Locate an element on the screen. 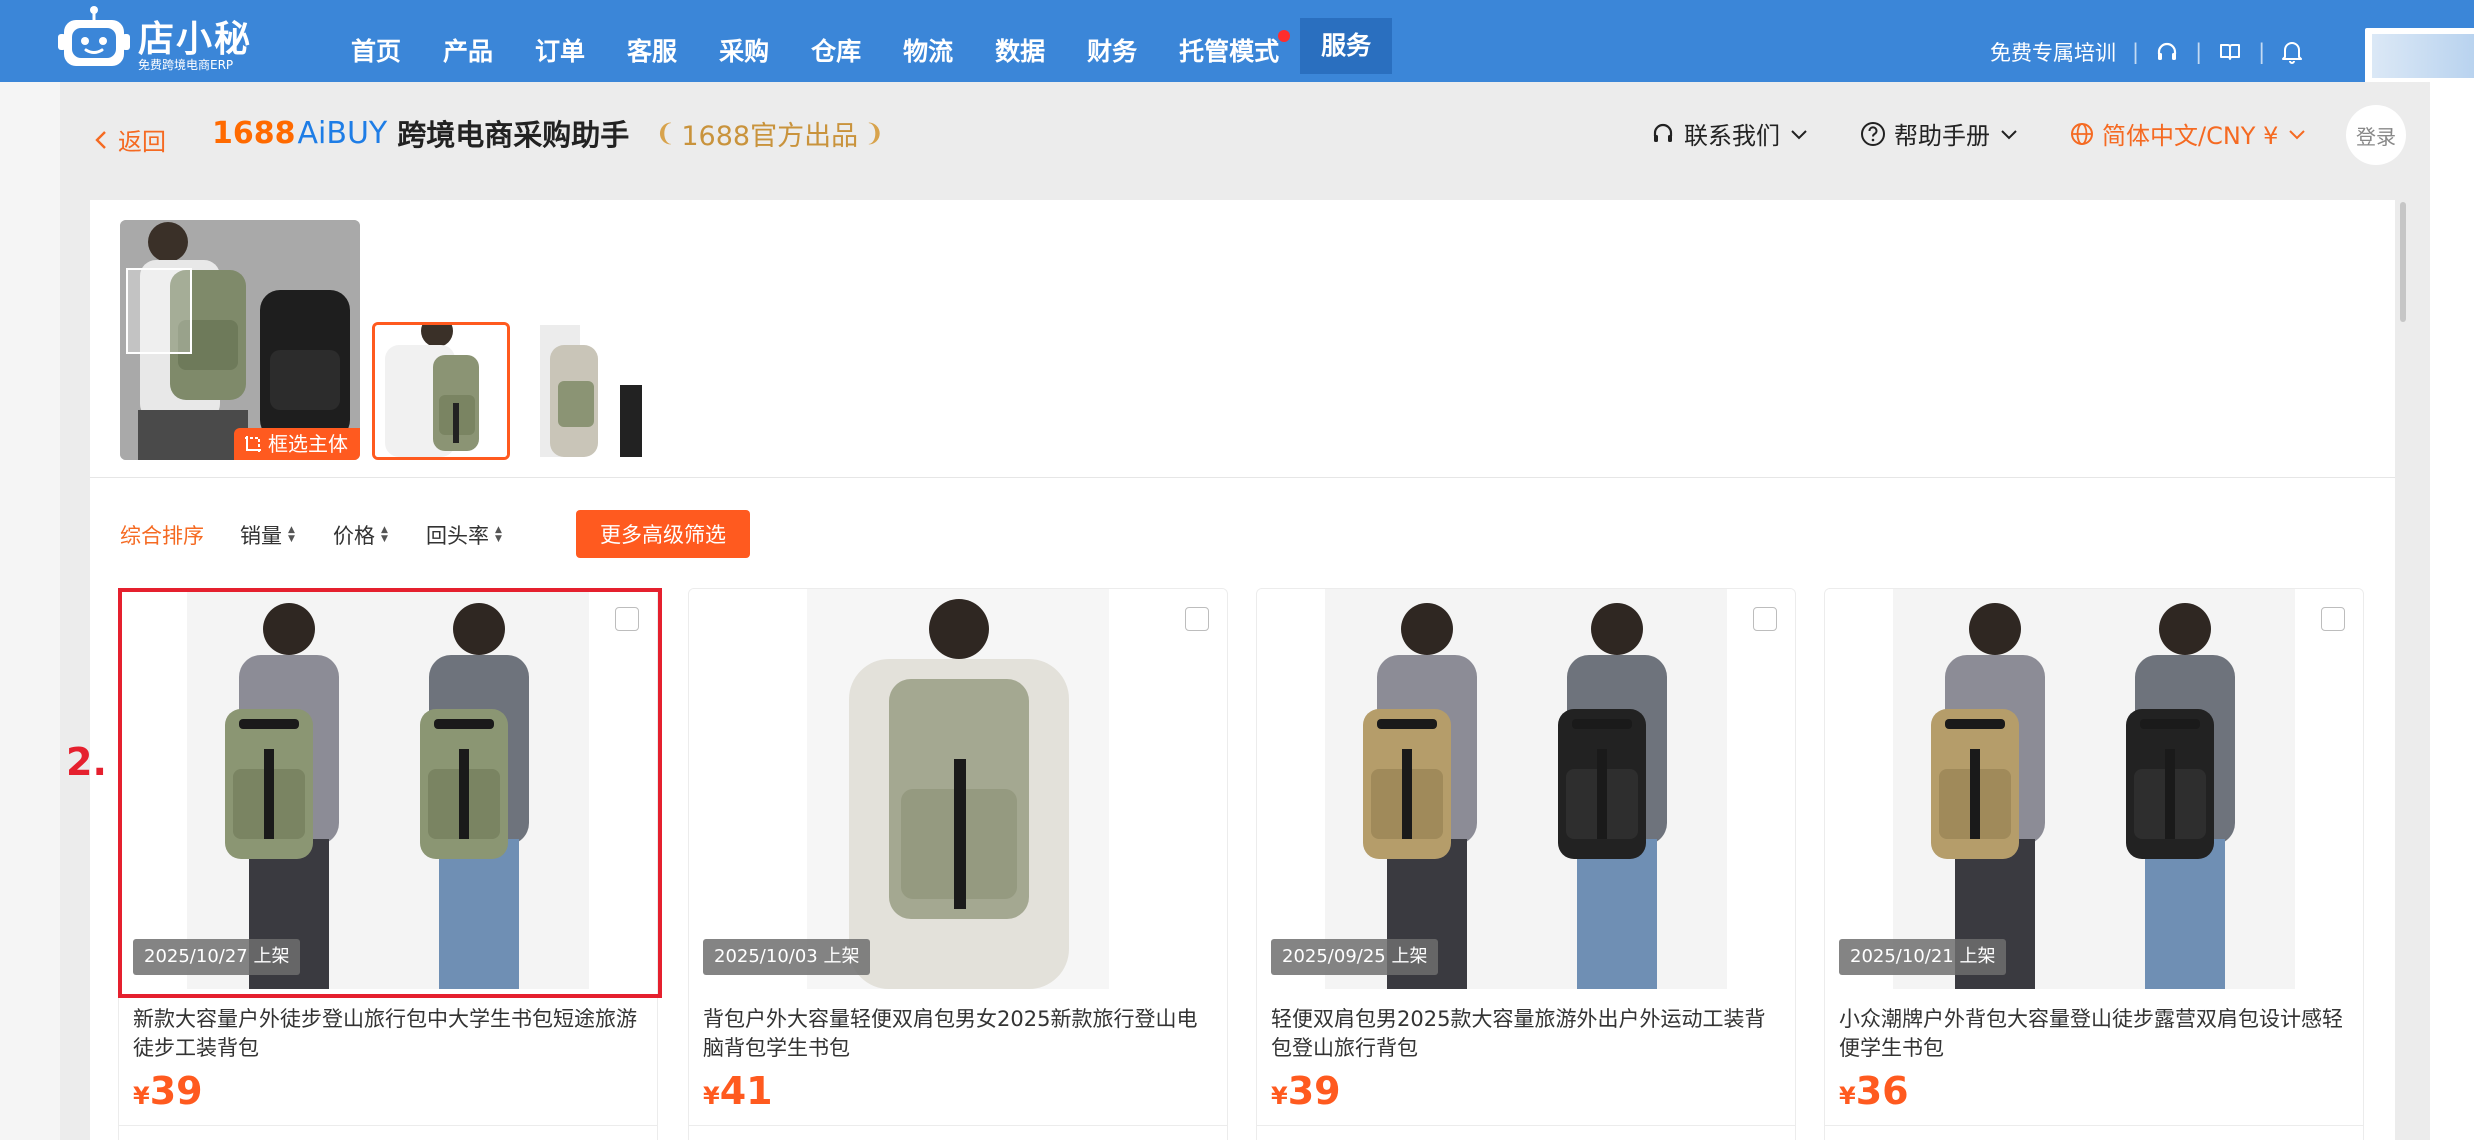  product-image-area: 2025/10/27 上架 is located at coordinates (388, 789).